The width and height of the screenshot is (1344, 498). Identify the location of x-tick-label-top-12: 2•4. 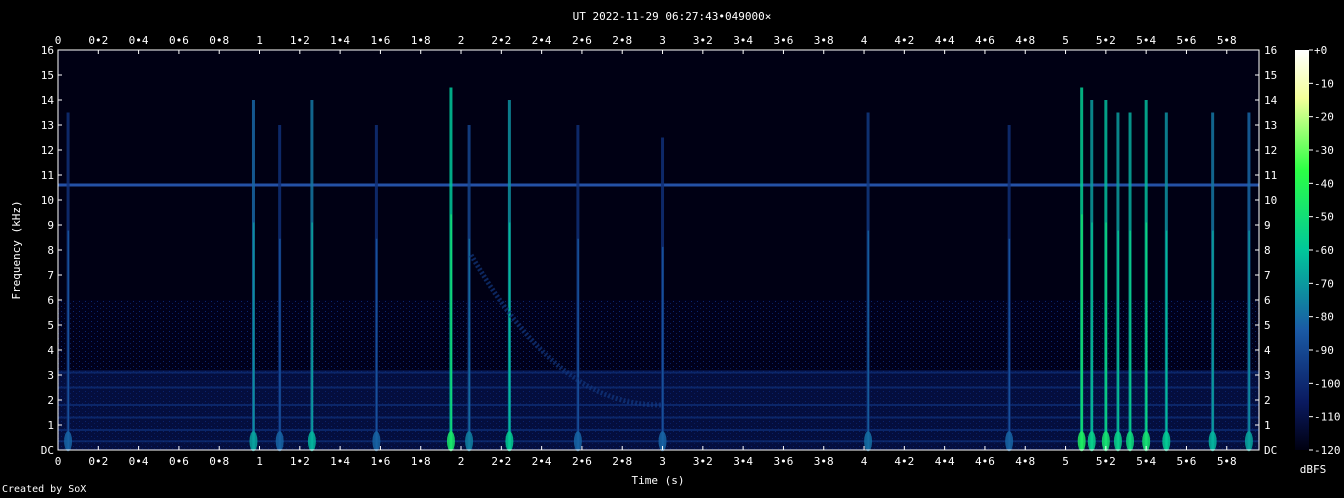
(542, 40).